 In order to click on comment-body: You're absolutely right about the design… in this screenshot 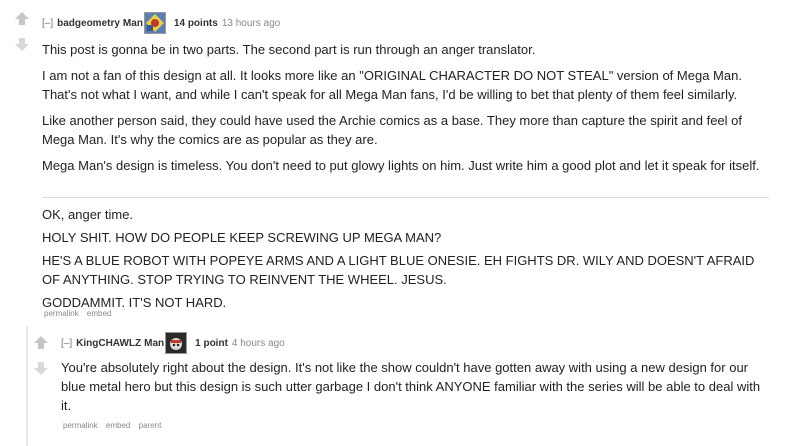, I will do `click(417, 386)`.